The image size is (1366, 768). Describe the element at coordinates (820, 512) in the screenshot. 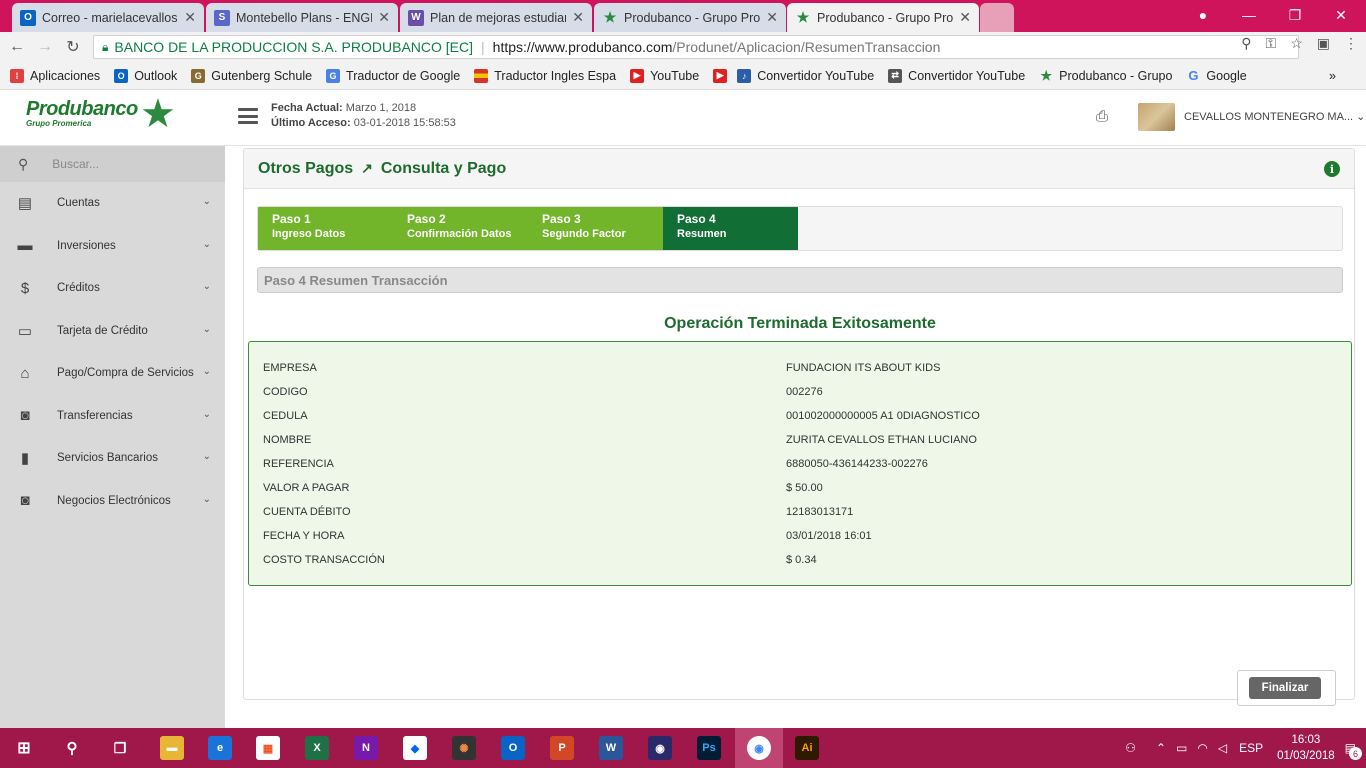

I see `summary-value: 12183013171` at that location.